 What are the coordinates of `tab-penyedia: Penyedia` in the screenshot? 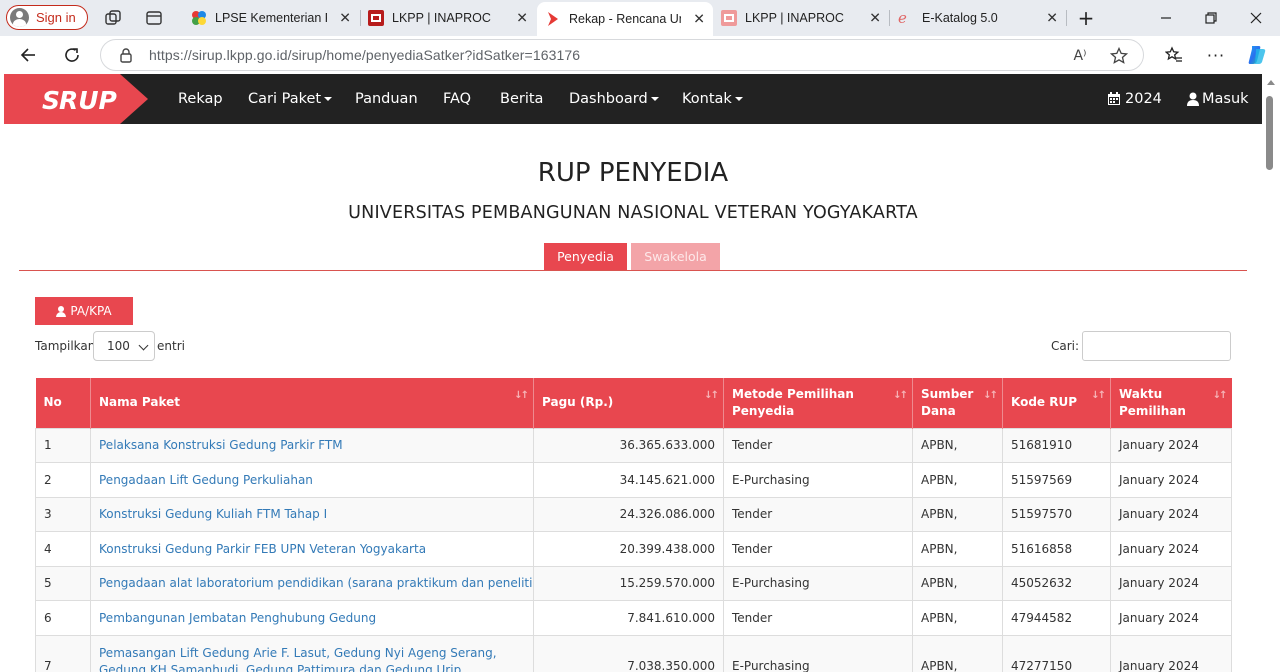 It's located at (585, 256).